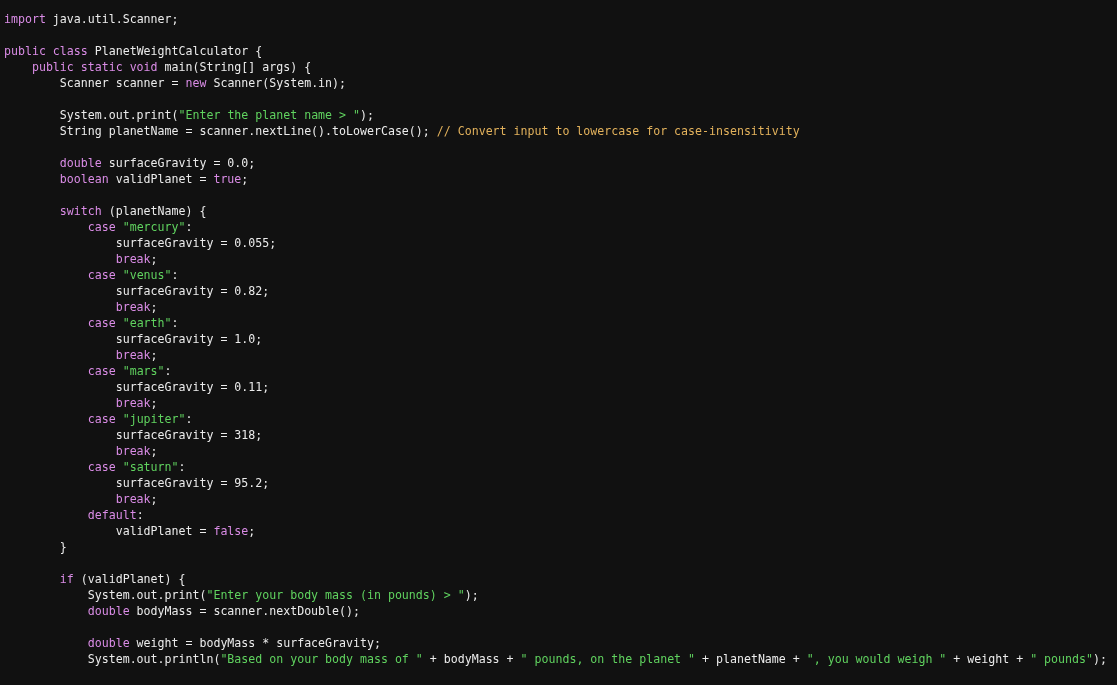 This screenshot has height=685, width=1117. Describe the element at coordinates (139, 419) in the screenshot. I see `code-line: case "jupiter":` at that location.